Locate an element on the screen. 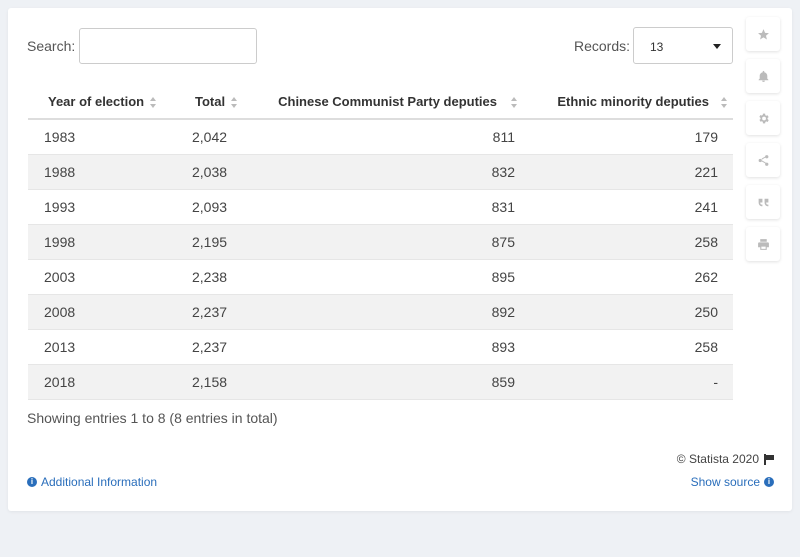 The height and width of the screenshot is (557, 800). share-icon is located at coordinates (763, 160).